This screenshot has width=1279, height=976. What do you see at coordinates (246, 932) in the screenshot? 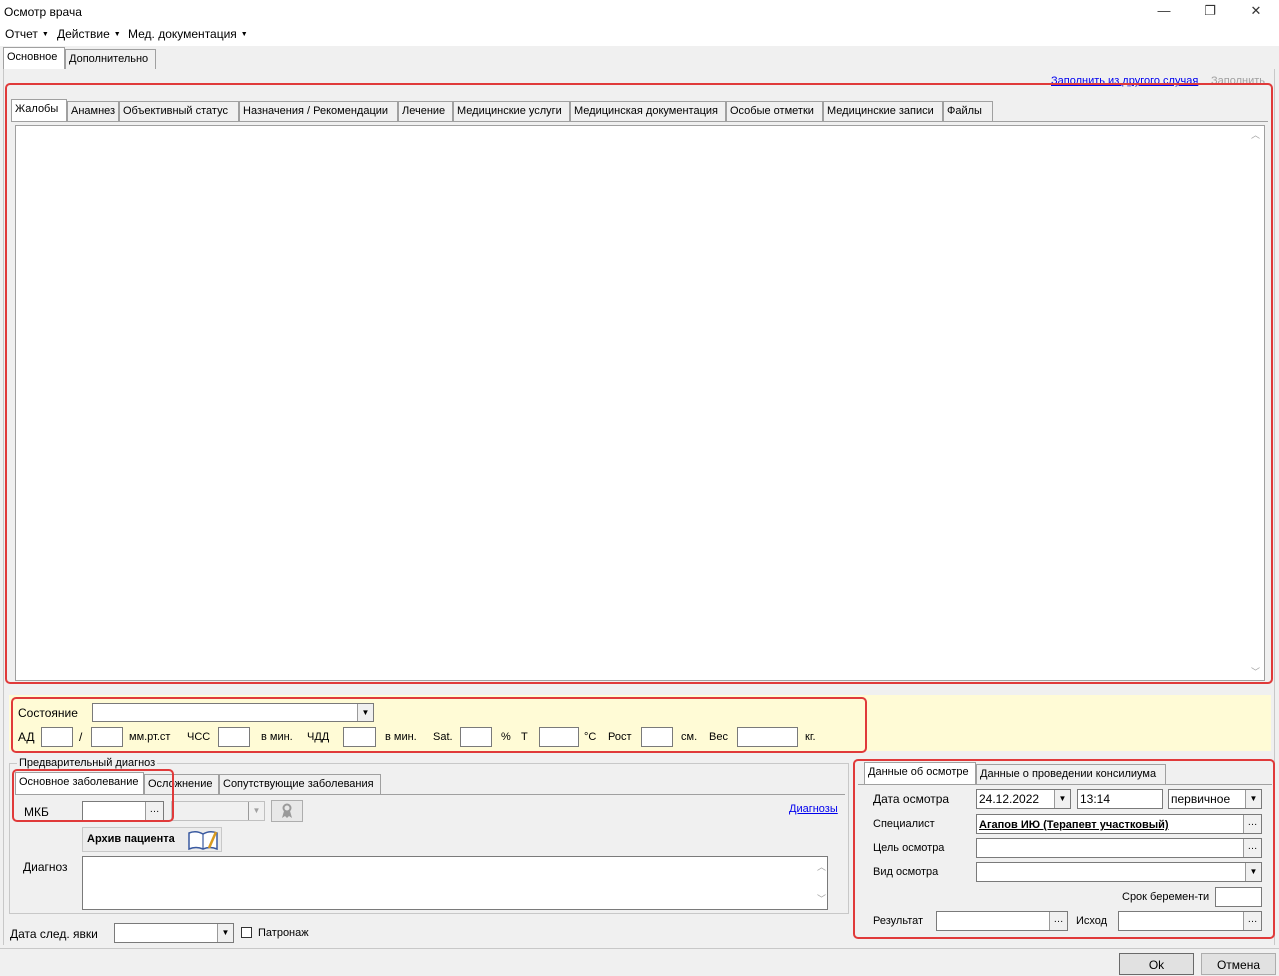
I see `patronage-checkbox` at bounding box center [246, 932].